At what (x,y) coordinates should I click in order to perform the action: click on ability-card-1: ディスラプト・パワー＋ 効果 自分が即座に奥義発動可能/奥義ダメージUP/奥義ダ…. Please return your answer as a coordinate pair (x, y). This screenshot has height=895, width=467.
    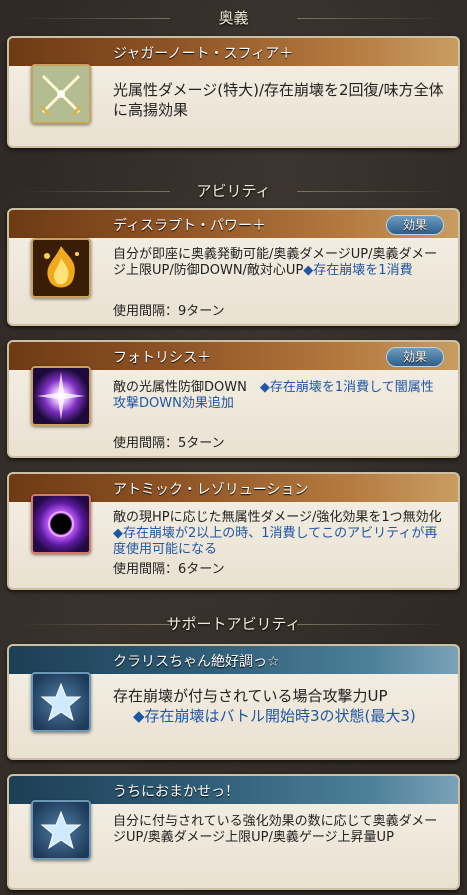
    Looking at the image, I should click on (233, 267).